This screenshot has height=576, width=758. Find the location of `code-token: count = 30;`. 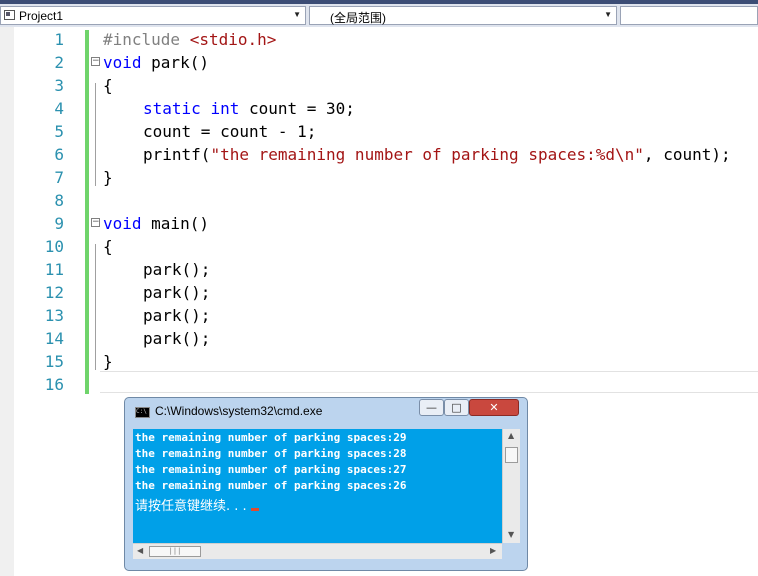

code-token: count = 30; is located at coordinates (297, 108).